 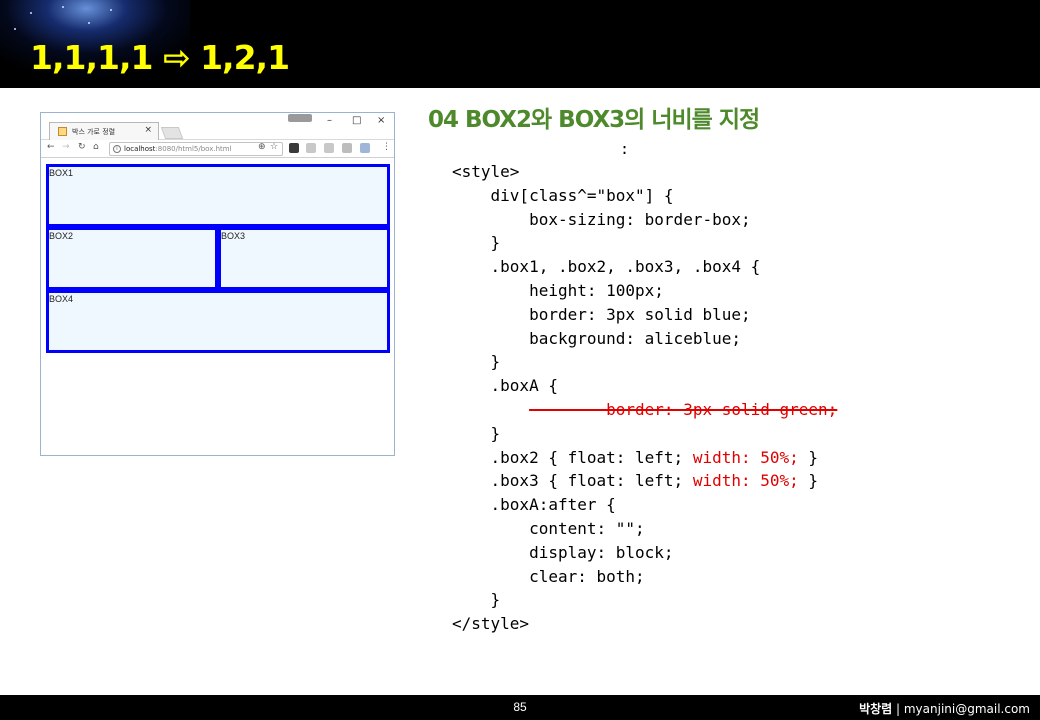 I want to click on slide-title: 1,1,1,1 ⇨ 1,2,1, so click(x=160, y=57).